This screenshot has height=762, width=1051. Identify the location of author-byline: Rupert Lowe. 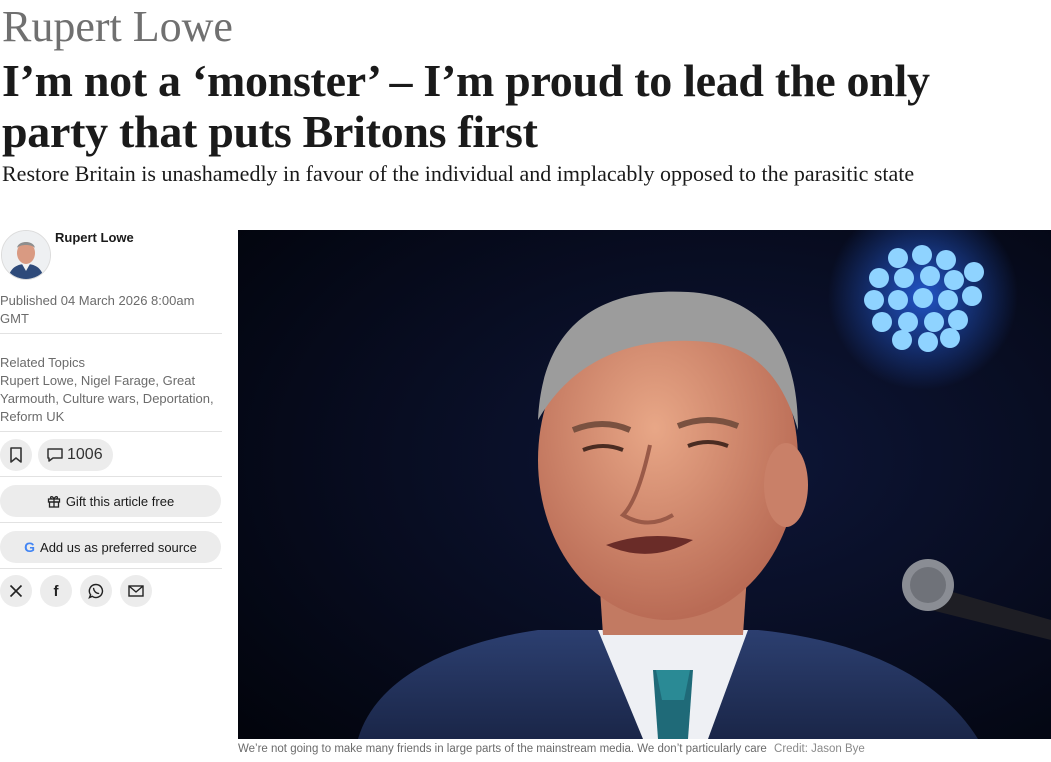
(111, 256).